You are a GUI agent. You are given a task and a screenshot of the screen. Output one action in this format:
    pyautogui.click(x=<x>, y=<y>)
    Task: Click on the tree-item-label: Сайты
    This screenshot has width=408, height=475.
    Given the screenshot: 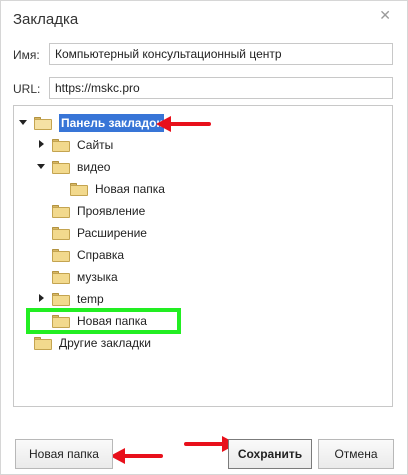 What is the action you would take?
    pyautogui.click(x=95, y=145)
    